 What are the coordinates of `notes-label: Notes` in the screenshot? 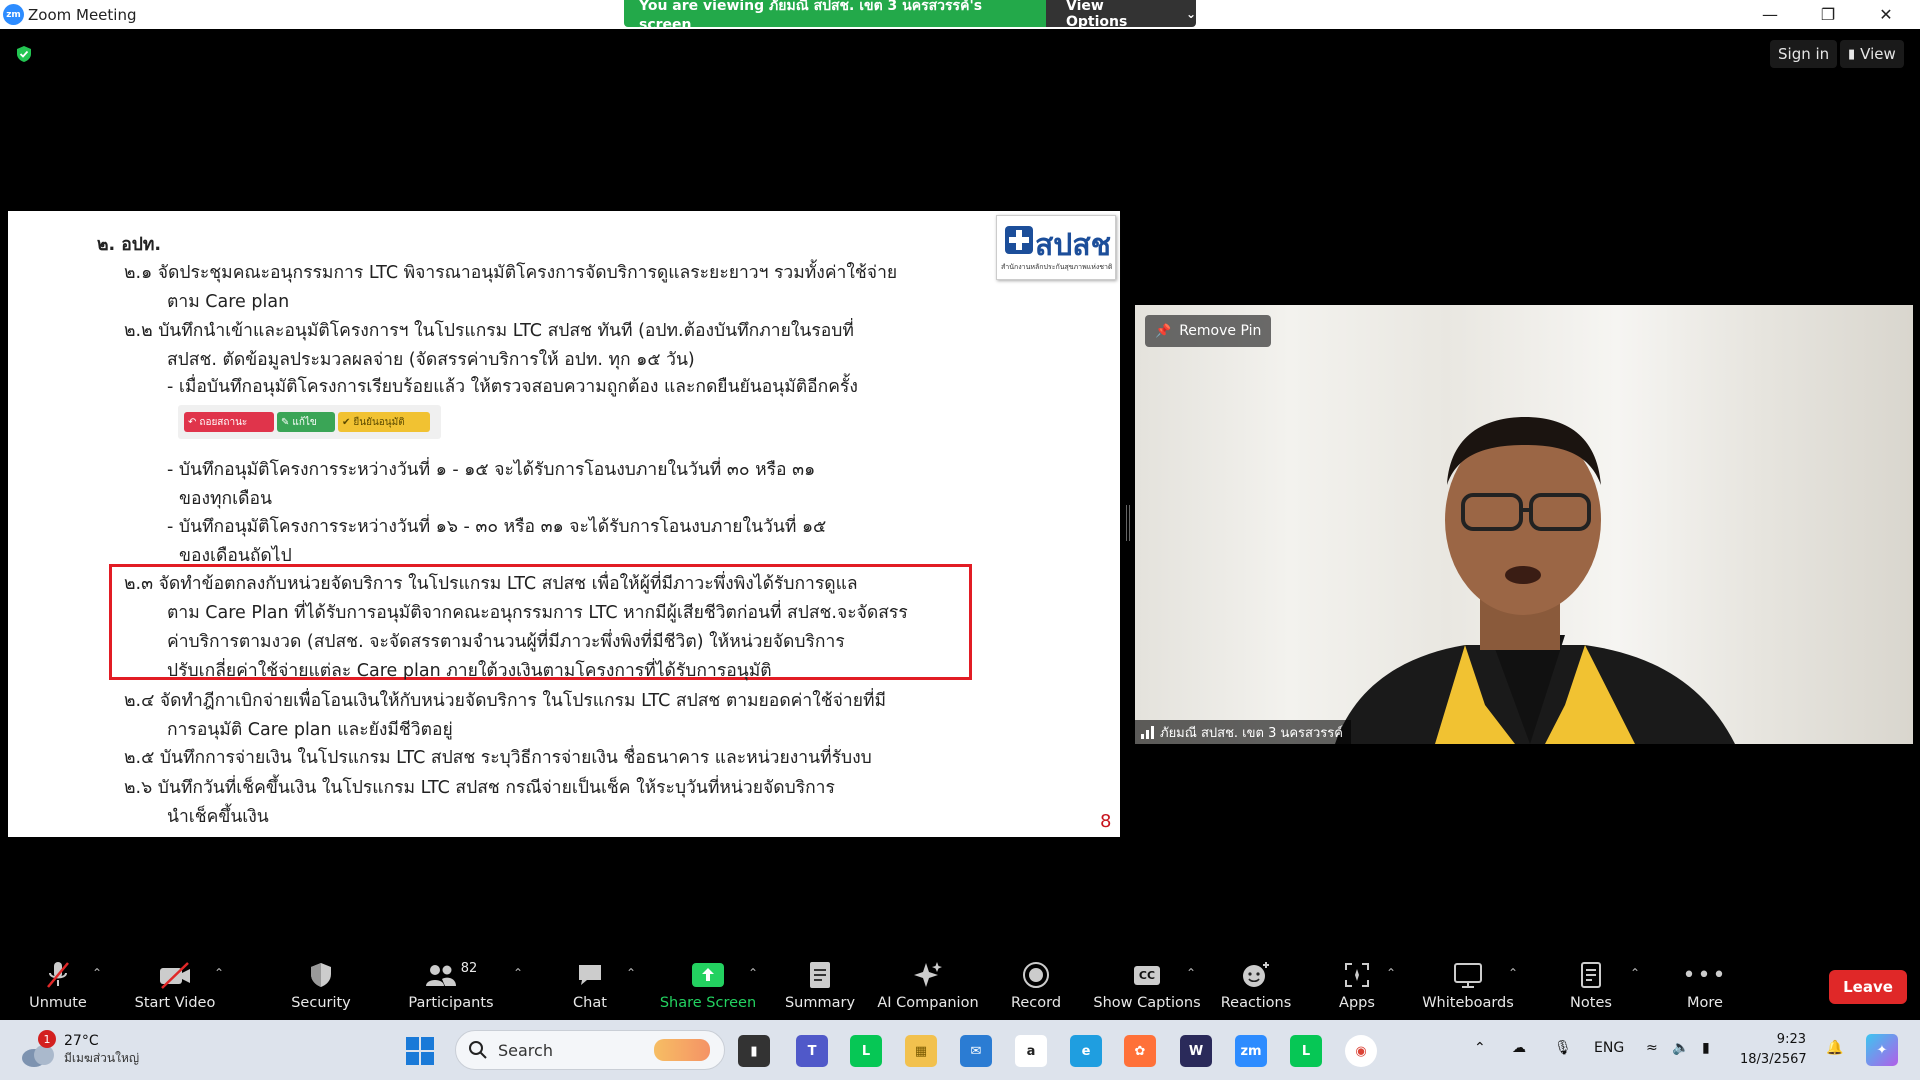 It's located at (1591, 1003).